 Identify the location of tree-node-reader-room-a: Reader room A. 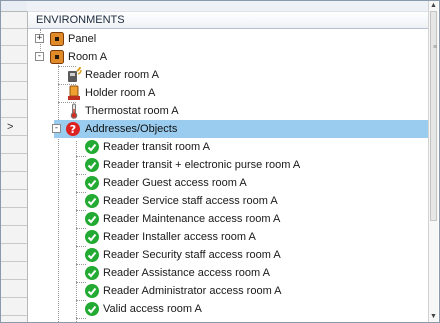
(229, 75).